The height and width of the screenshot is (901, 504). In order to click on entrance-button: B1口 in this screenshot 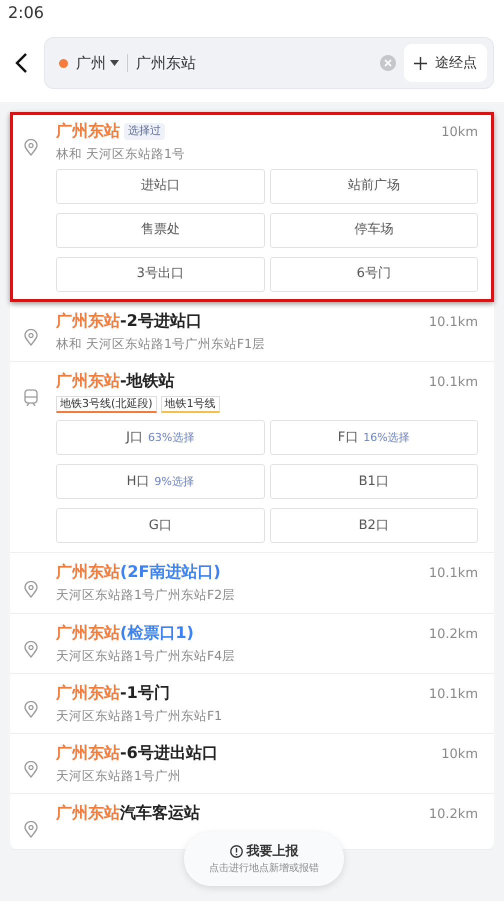, I will do `click(374, 482)`.